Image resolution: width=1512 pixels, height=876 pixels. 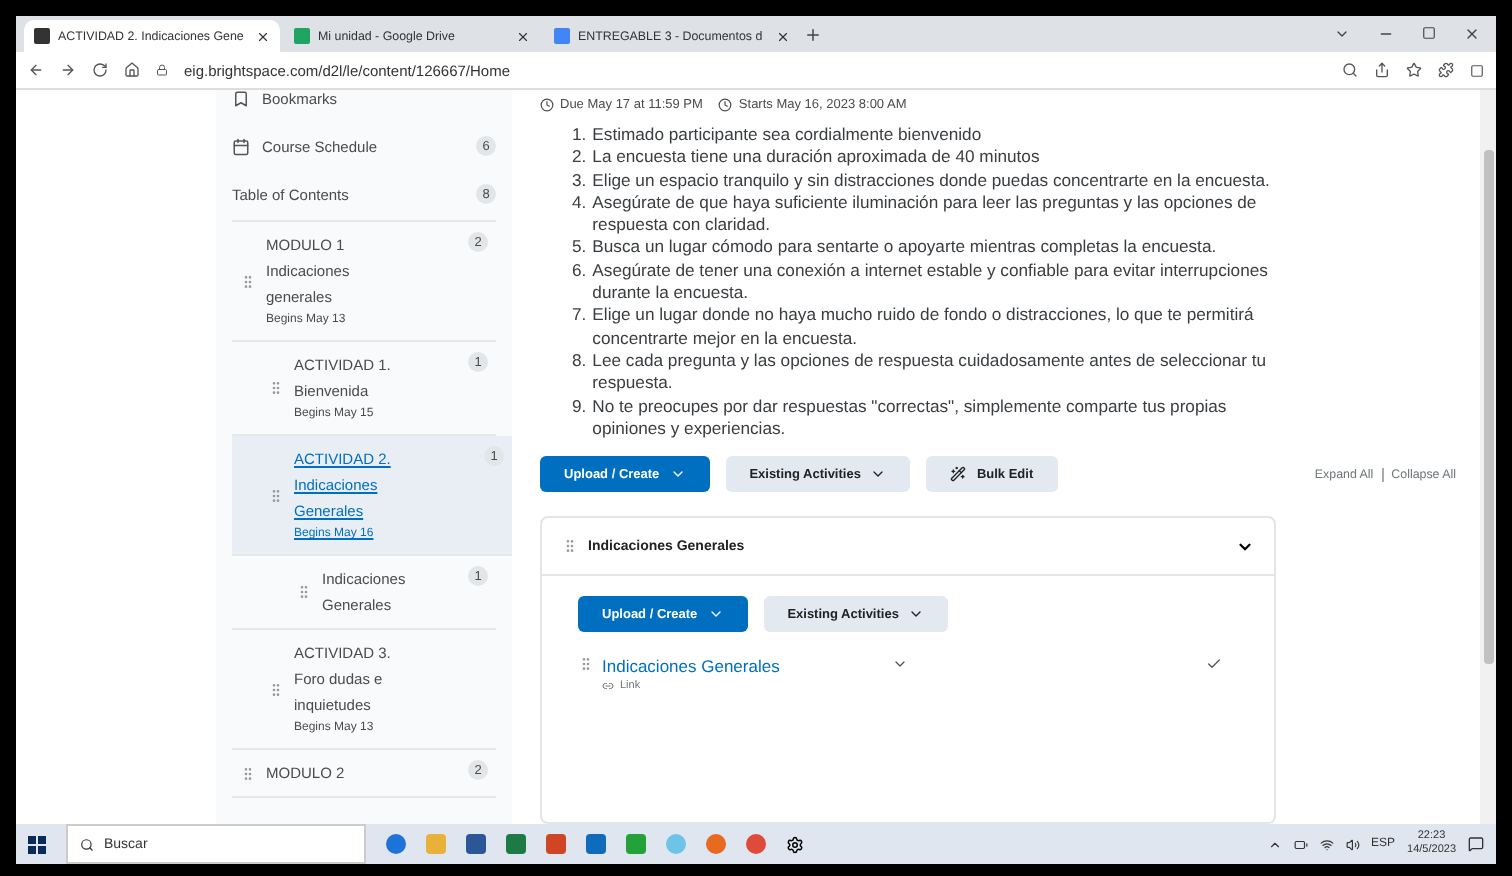 I want to click on list-number: 8., so click(x=579, y=361).